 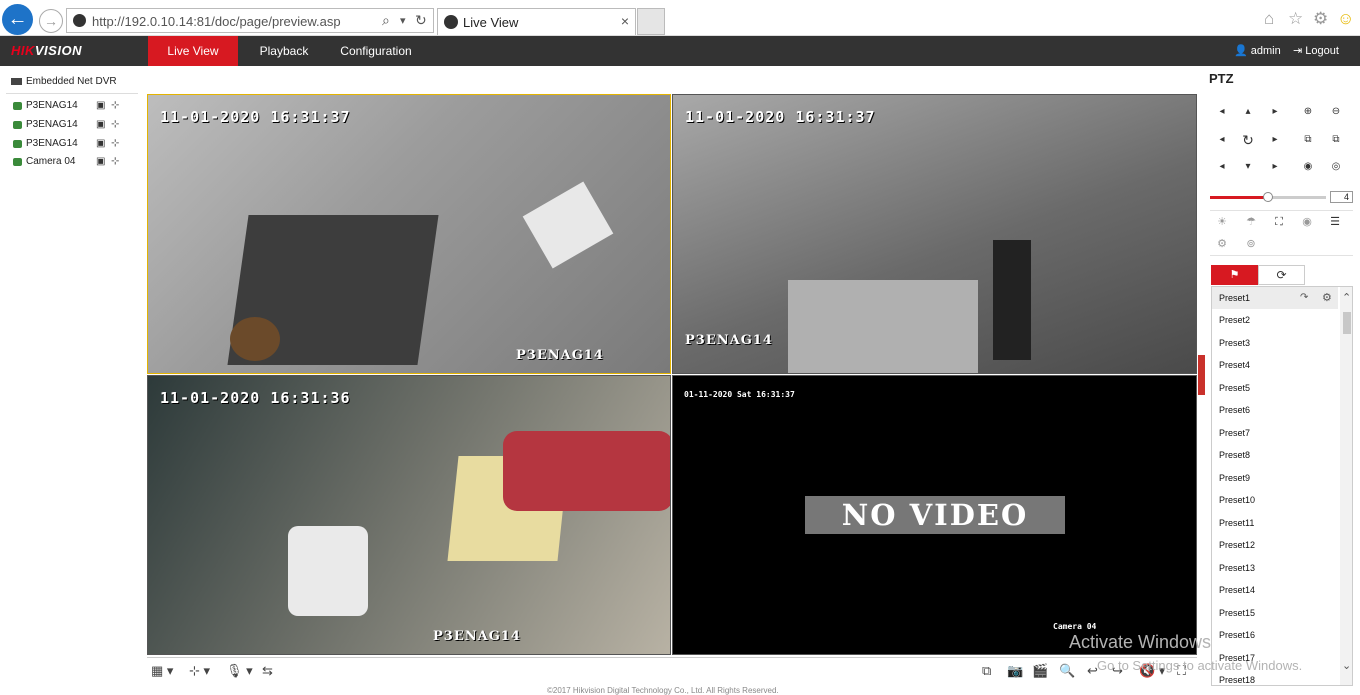 What do you see at coordinates (1275, 545) in the screenshot?
I see `preset-item: Preset12` at bounding box center [1275, 545].